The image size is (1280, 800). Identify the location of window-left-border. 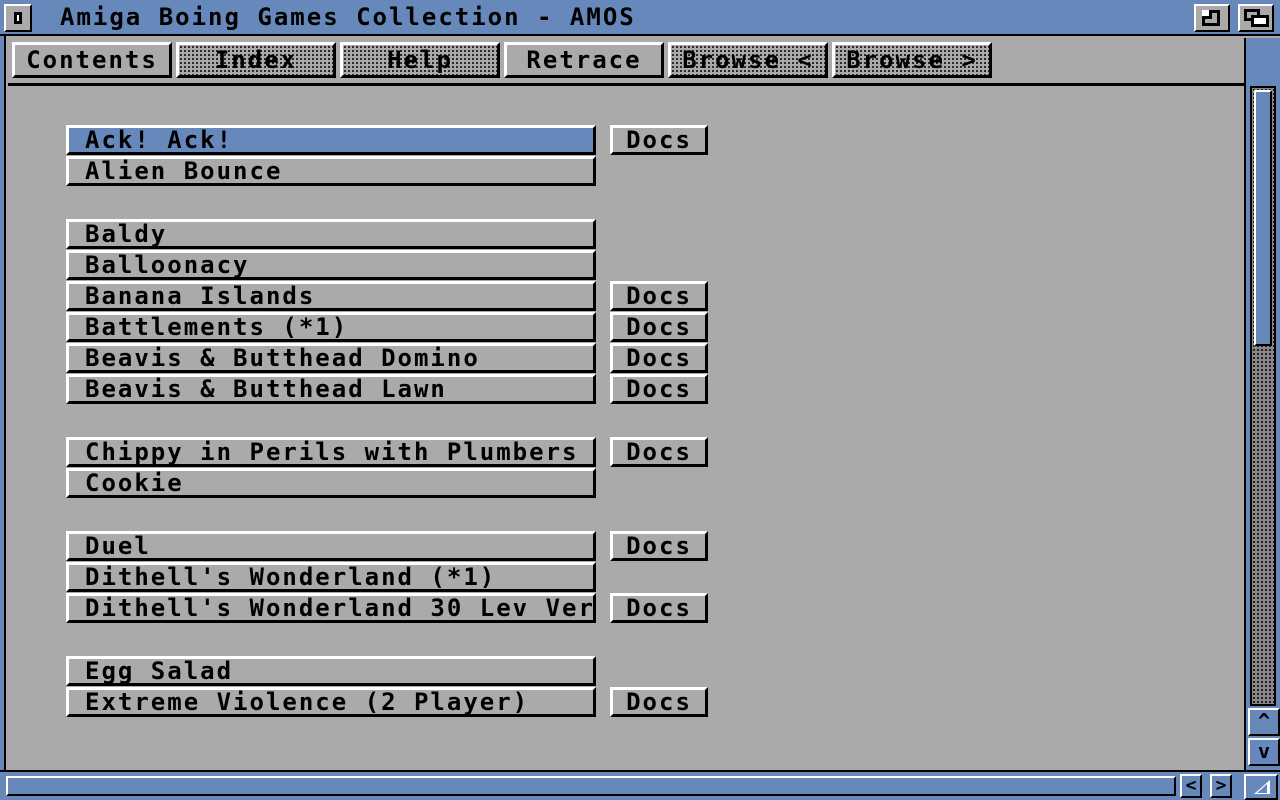
(3, 403).